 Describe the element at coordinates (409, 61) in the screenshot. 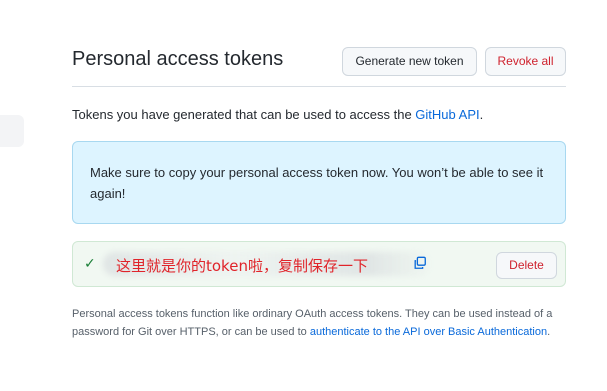

I see `generate-new-token-button: Generate new token` at that location.